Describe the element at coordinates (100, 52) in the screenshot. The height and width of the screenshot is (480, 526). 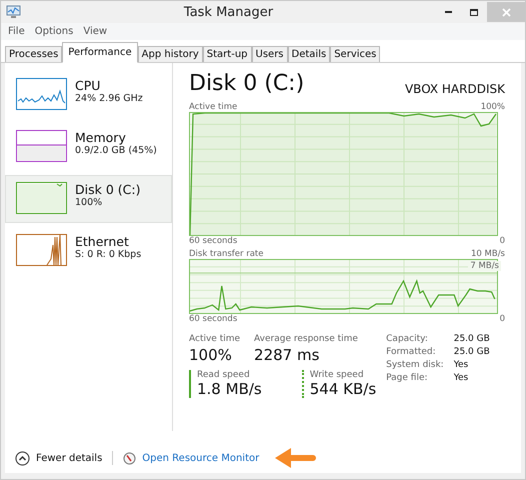
I see `tab: Performance` at that location.